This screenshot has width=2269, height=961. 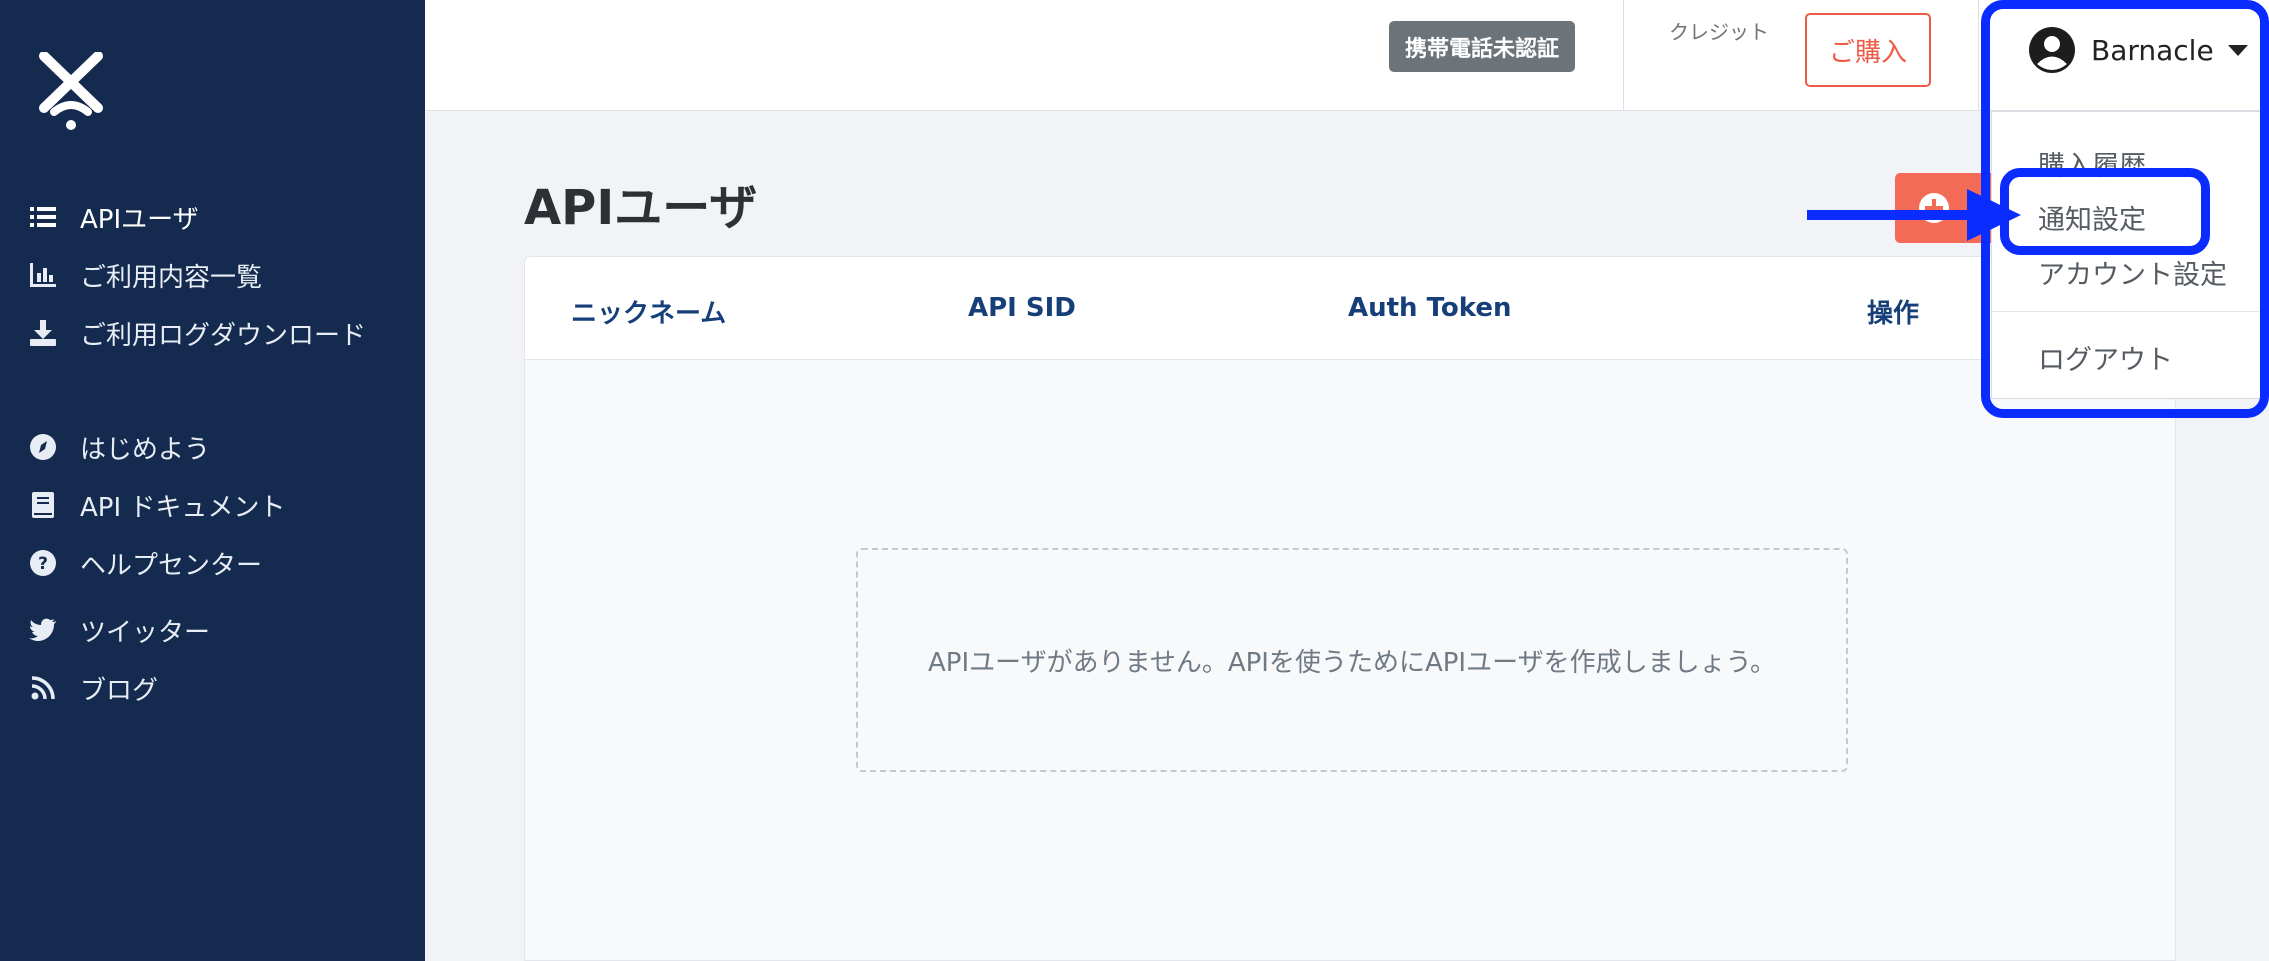 What do you see at coordinates (1482, 46) in the screenshot?
I see `phone-unverified-badge: 携帯電話未認証` at bounding box center [1482, 46].